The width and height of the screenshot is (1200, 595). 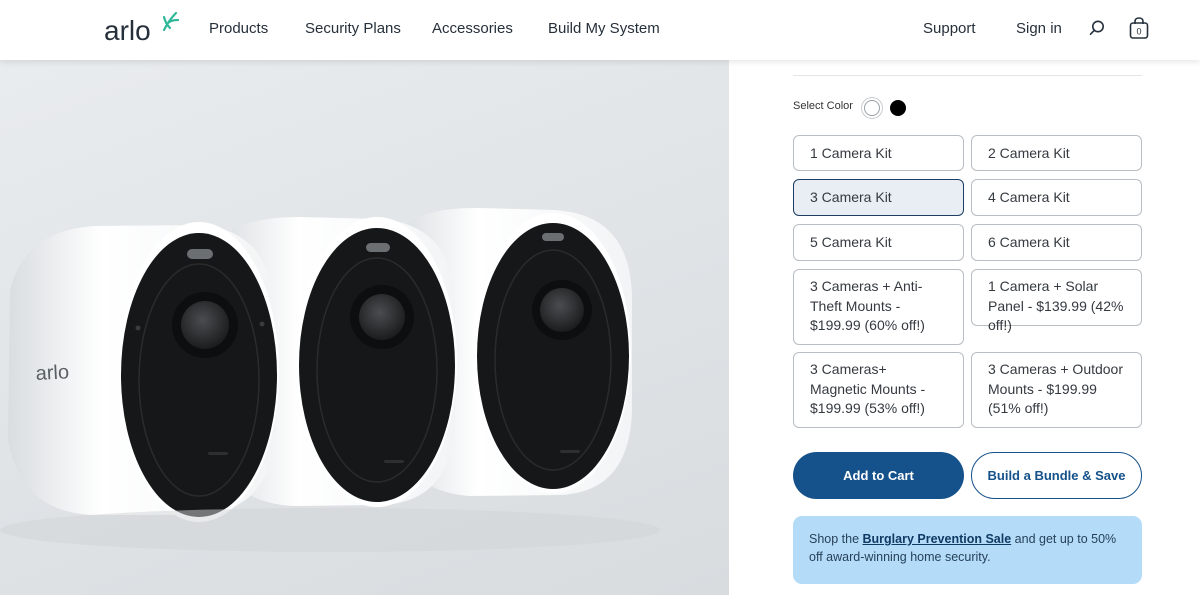 I want to click on color-swatch-white, so click(x=872, y=108).